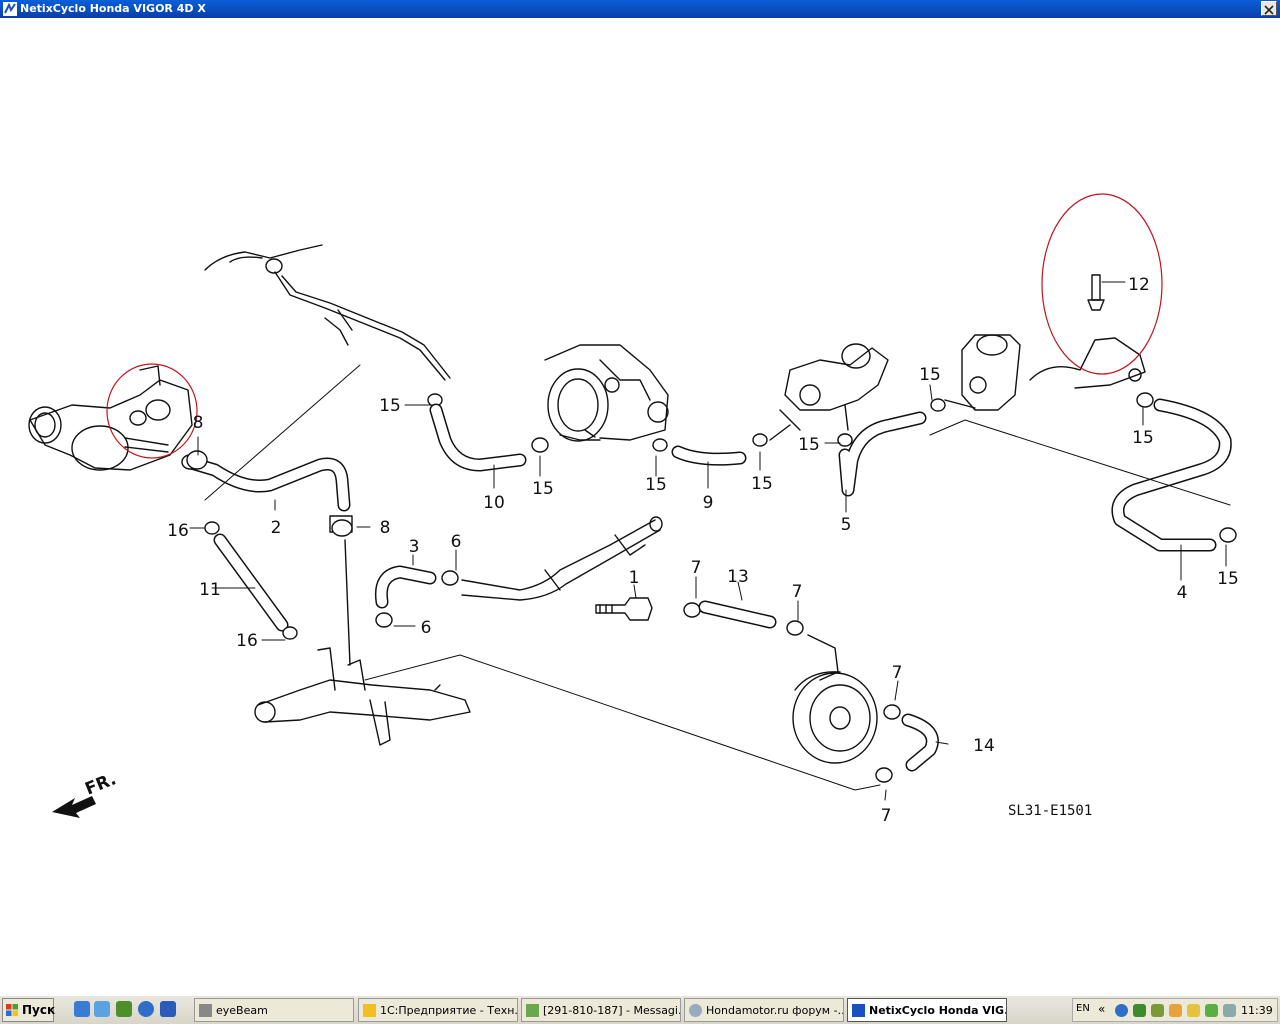 The width and height of the screenshot is (1280, 1024). I want to click on callout-1: 1, so click(634, 578).